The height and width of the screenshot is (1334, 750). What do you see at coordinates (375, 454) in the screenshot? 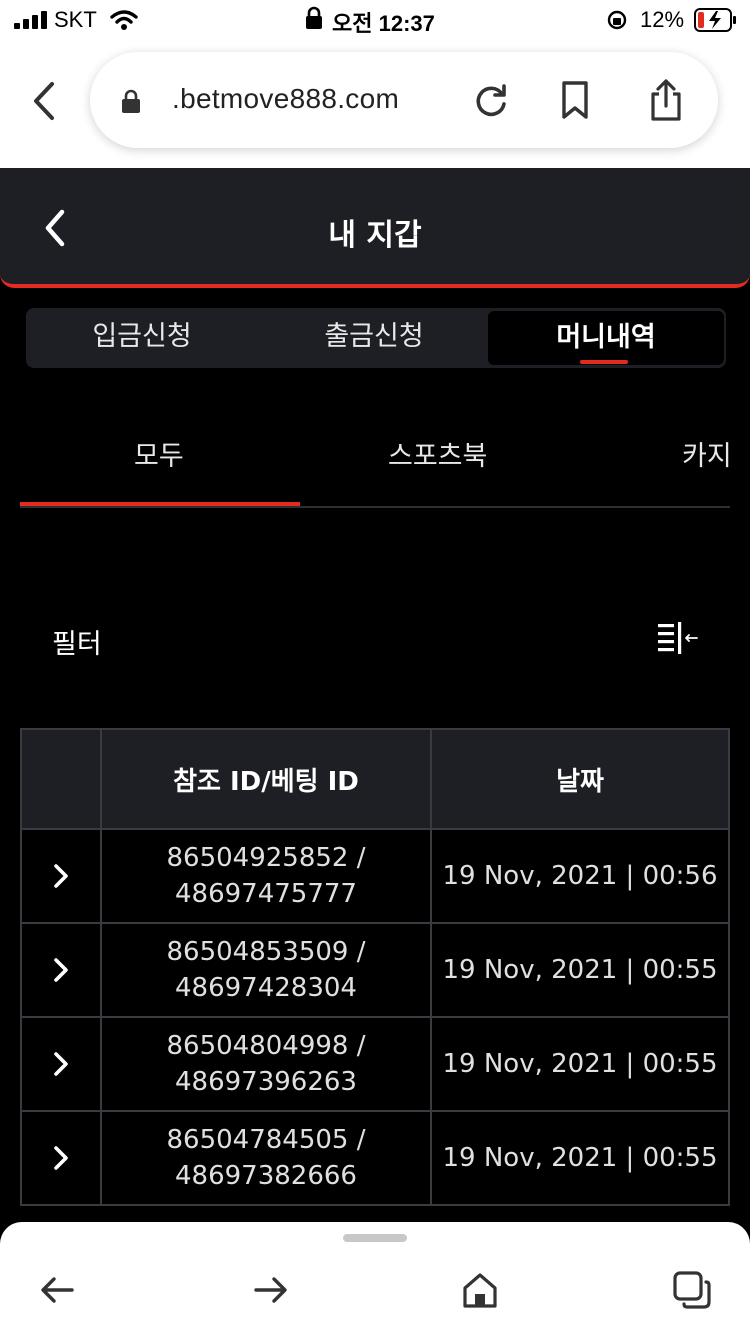
I see `category-tabs: 모두 스포츠북 카지` at bounding box center [375, 454].